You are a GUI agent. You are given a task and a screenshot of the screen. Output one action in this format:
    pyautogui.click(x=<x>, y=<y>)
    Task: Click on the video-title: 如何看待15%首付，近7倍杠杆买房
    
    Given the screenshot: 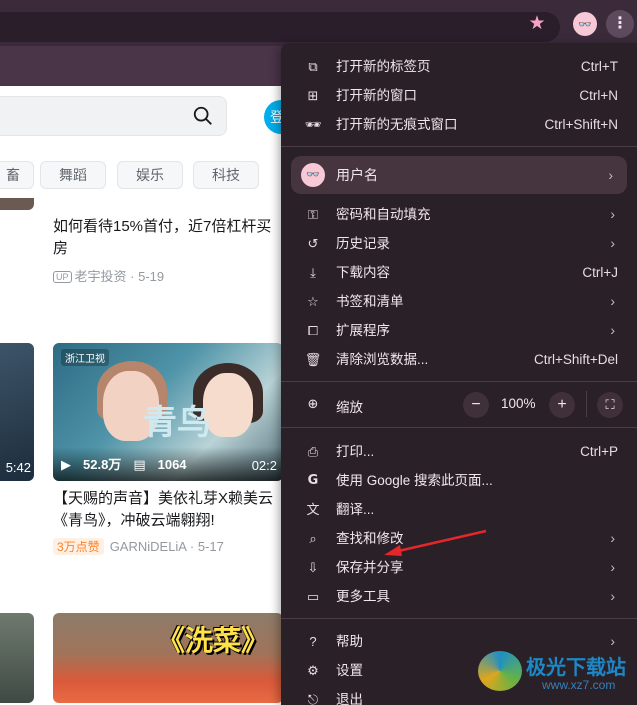 What is the action you would take?
    pyautogui.click(x=168, y=238)
    